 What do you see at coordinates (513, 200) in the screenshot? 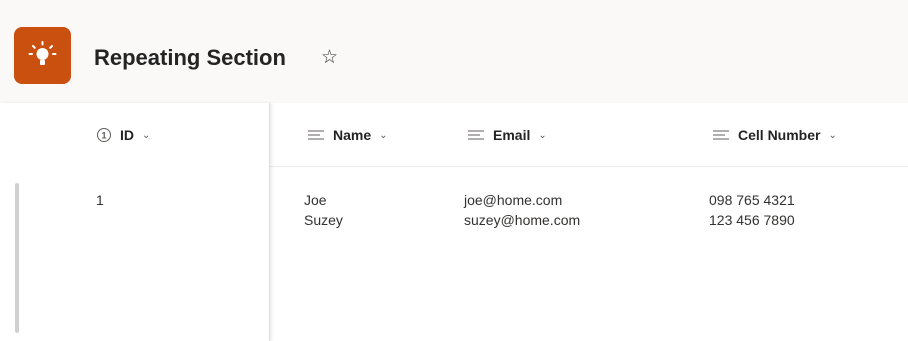
I see `email-line: joe@home.com` at bounding box center [513, 200].